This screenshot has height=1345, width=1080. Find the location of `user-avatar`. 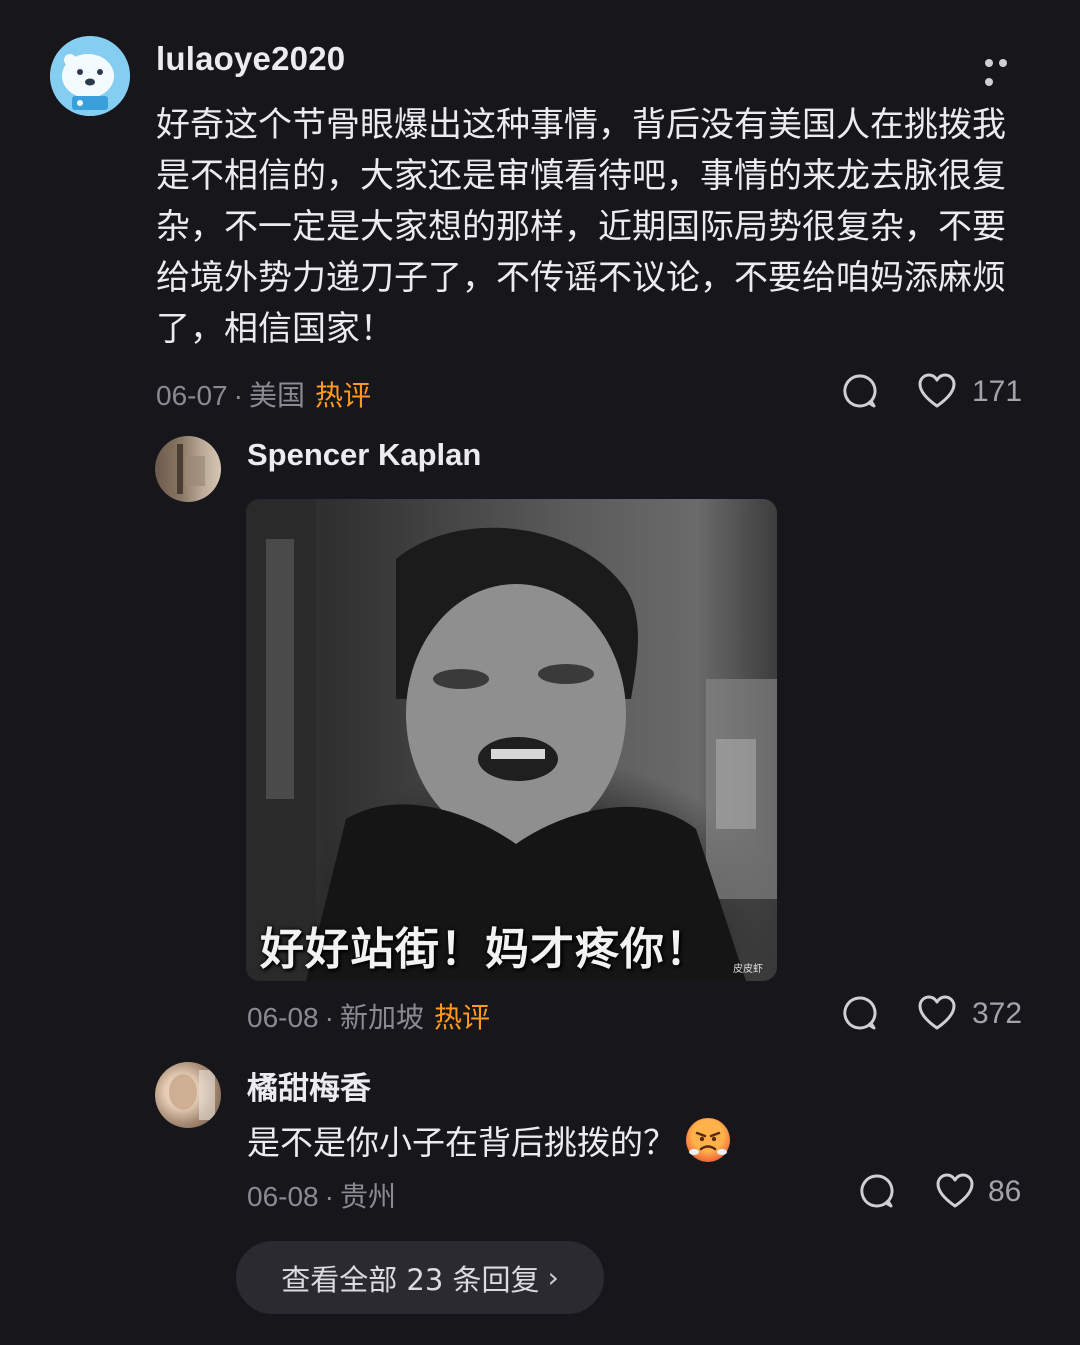

user-avatar is located at coordinates (90, 76).